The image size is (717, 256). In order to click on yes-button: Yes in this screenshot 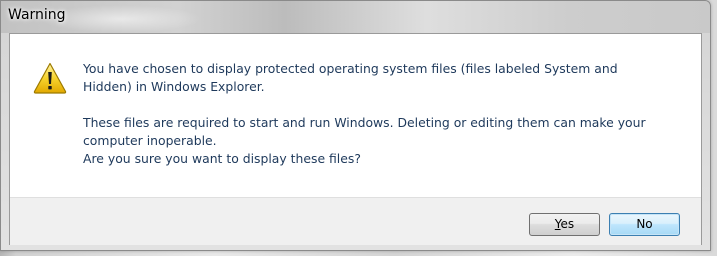, I will do `click(564, 224)`.